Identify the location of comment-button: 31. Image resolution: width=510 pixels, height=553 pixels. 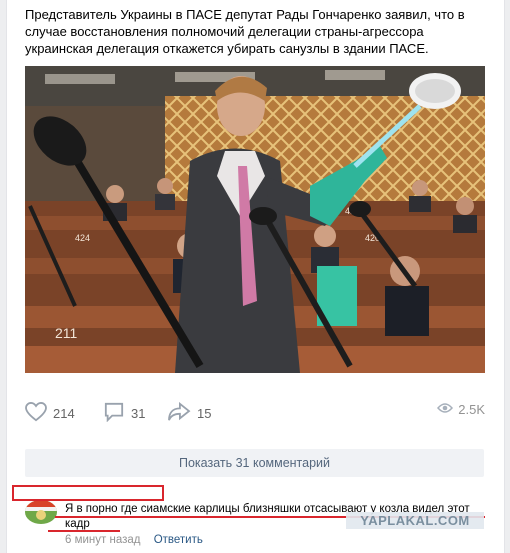
(124, 413).